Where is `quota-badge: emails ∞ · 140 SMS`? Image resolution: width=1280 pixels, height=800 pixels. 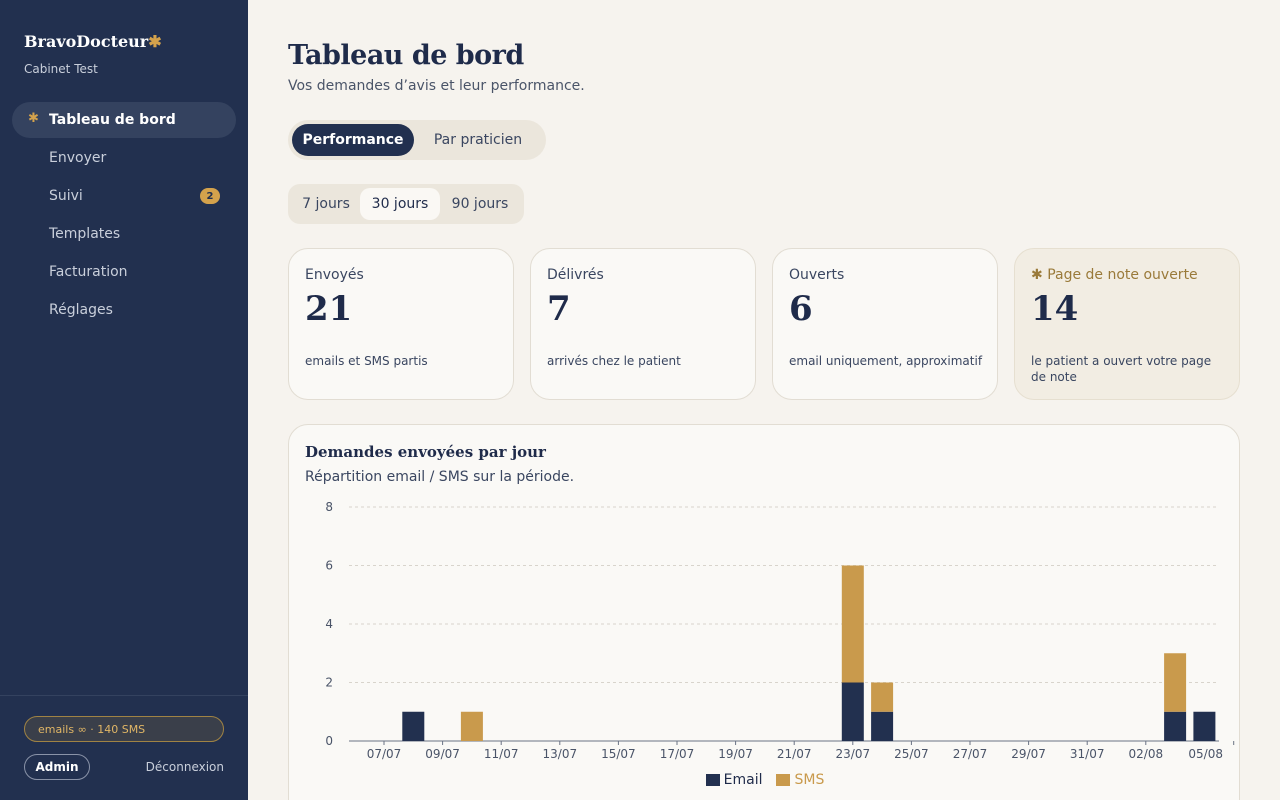
quota-badge: emails ∞ · 140 SMS is located at coordinates (124, 729).